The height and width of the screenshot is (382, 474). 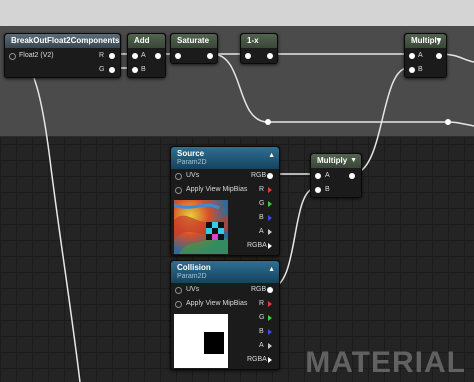 I want to click on source-uvs-label: UVs, so click(x=193, y=175).